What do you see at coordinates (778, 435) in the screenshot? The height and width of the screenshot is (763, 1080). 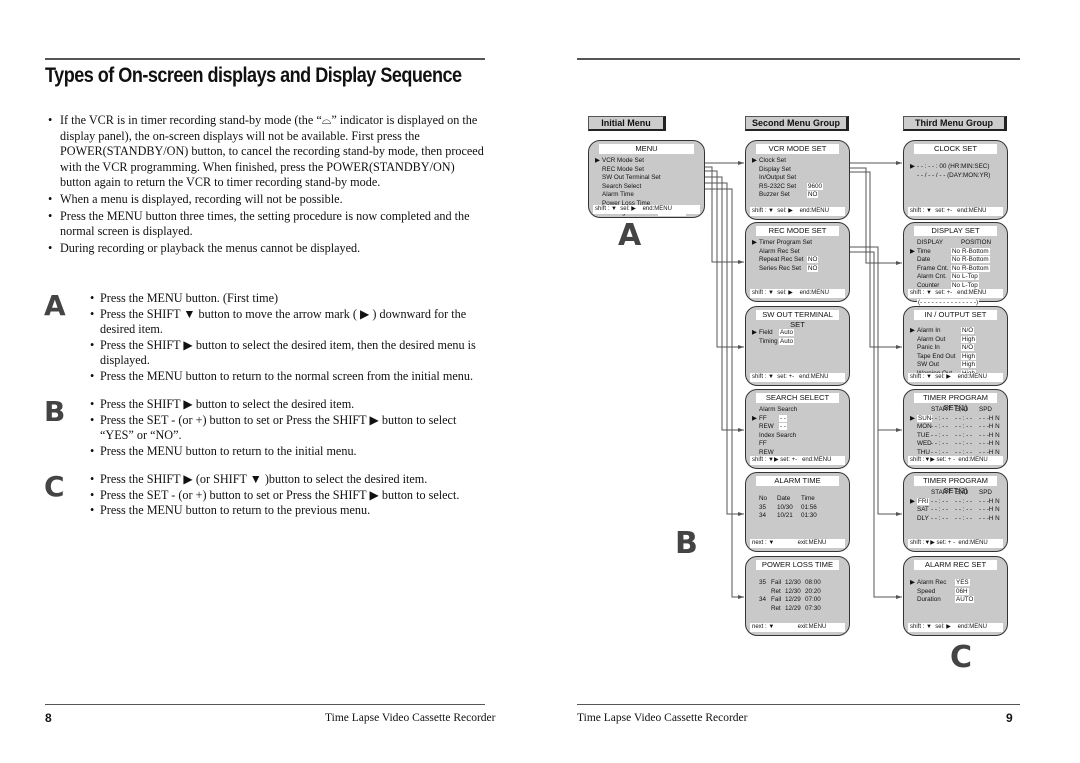 I see `menu-text: Index Search` at bounding box center [778, 435].